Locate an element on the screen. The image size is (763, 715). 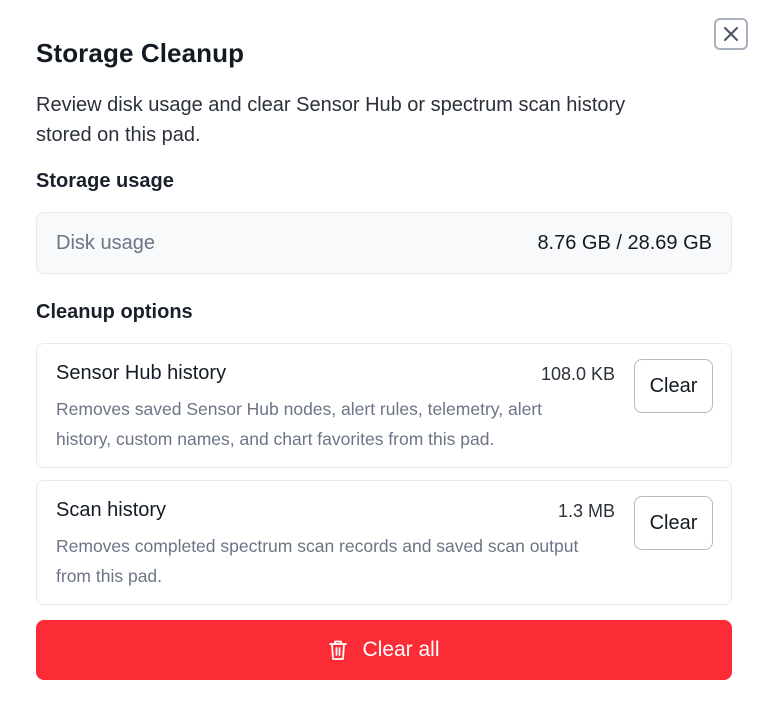
close-button is located at coordinates (731, 34).